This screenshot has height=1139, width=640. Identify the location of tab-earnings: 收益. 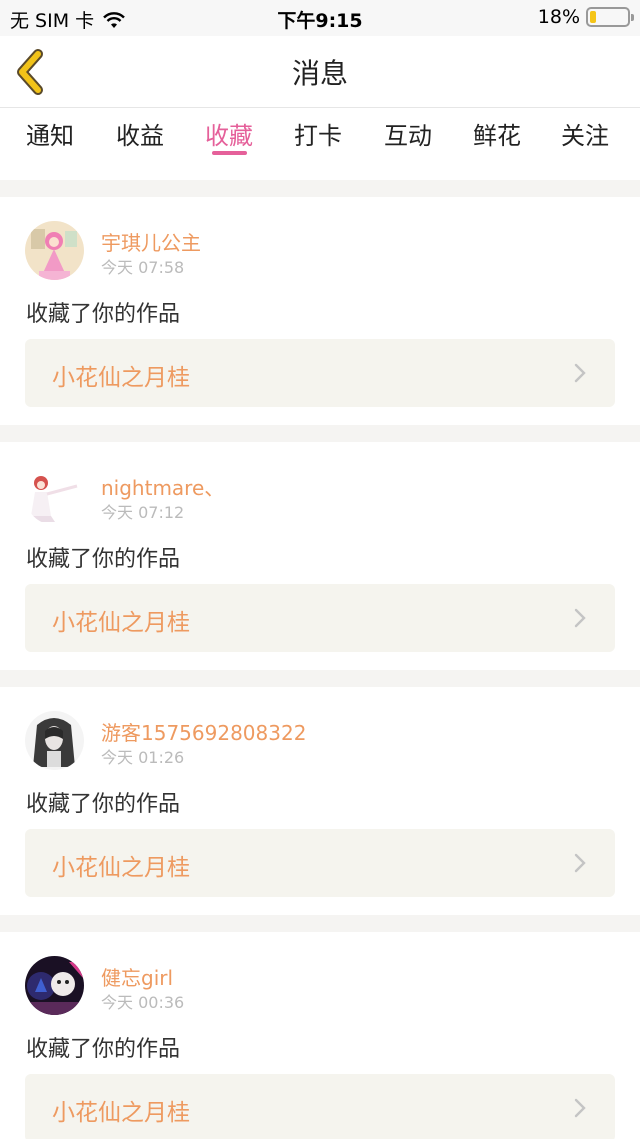
(140, 133).